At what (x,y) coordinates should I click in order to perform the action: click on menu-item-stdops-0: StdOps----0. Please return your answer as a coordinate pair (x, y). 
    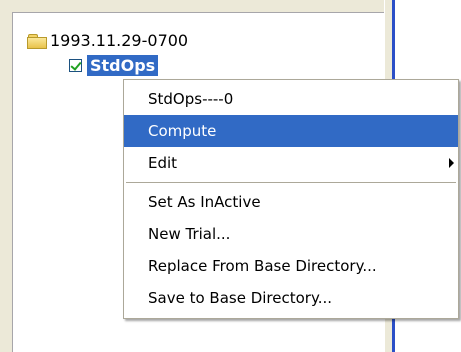
    Looking at the image, I should click on (291, 99).